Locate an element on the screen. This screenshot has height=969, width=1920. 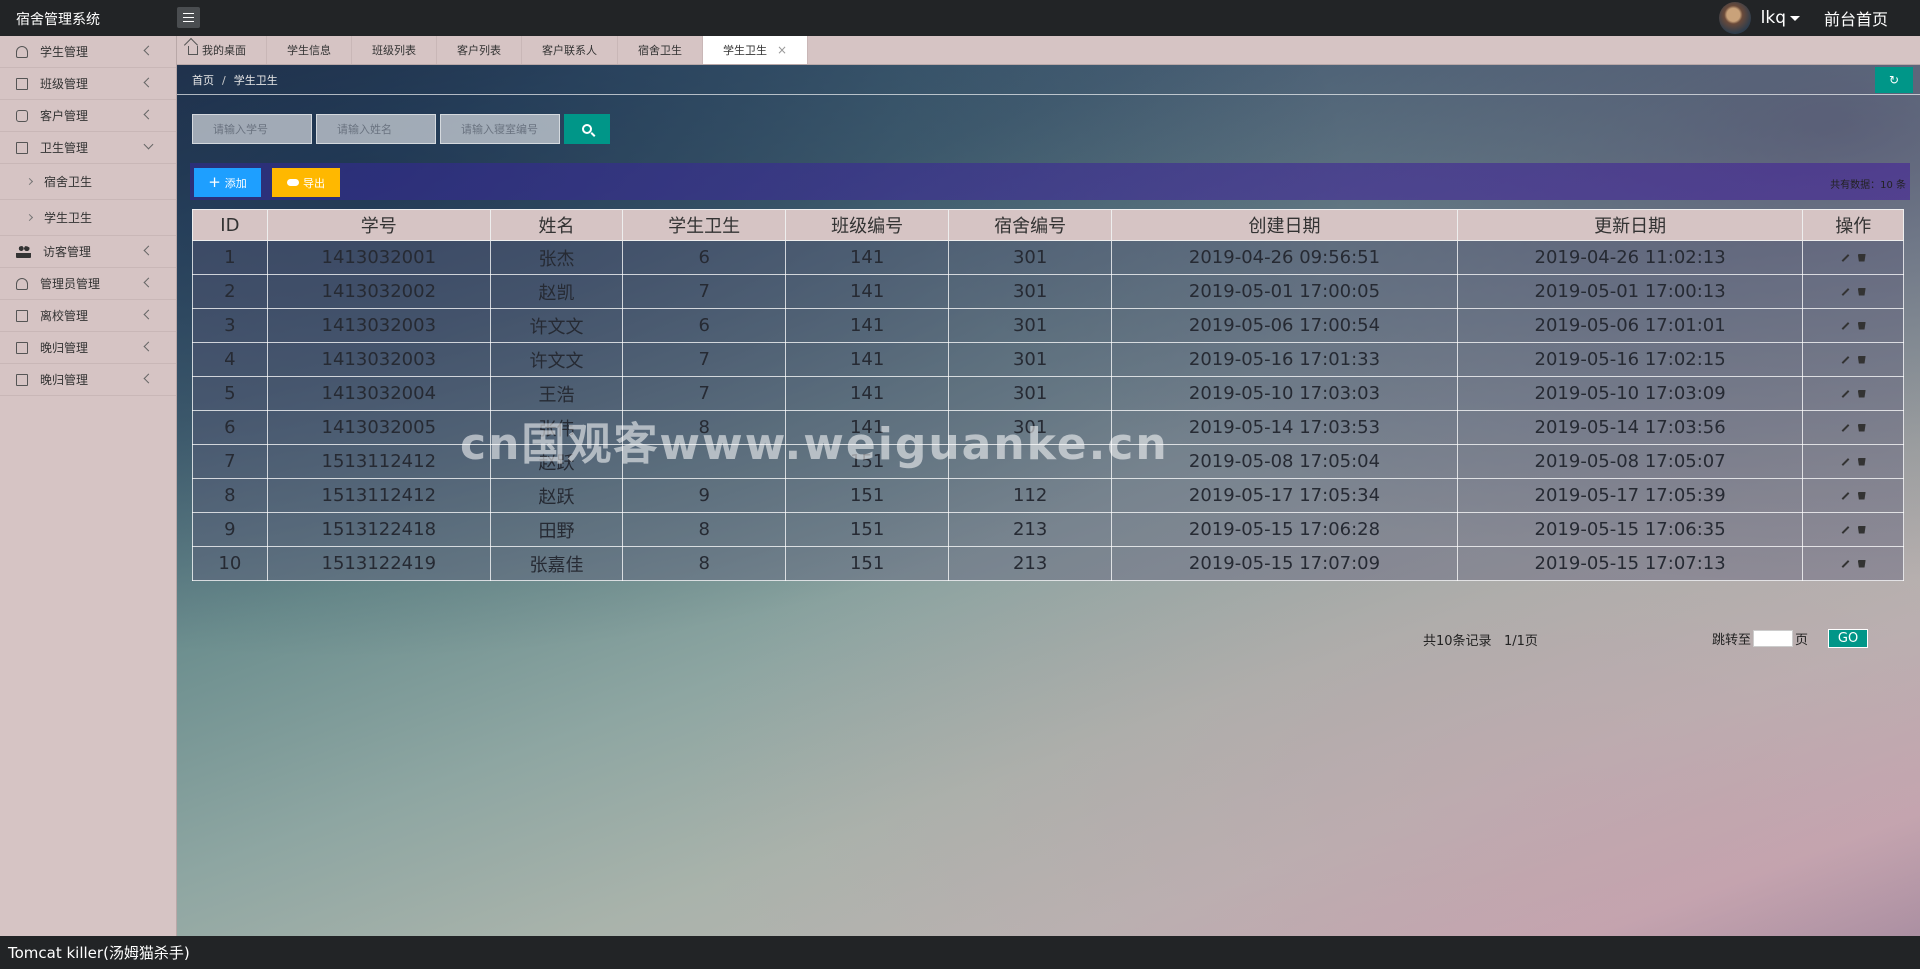
page-jump-input is located at coordinates (1773, 638).